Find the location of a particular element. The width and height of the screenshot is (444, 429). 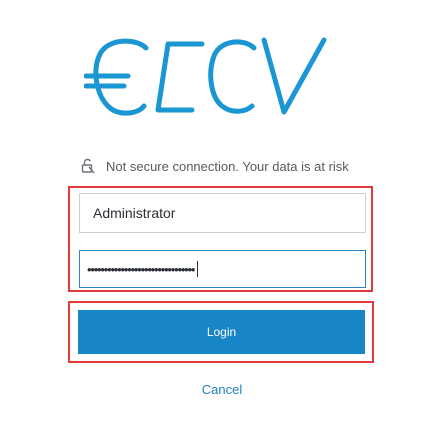

username-field: Administrator is located at coordinates (222, 213).